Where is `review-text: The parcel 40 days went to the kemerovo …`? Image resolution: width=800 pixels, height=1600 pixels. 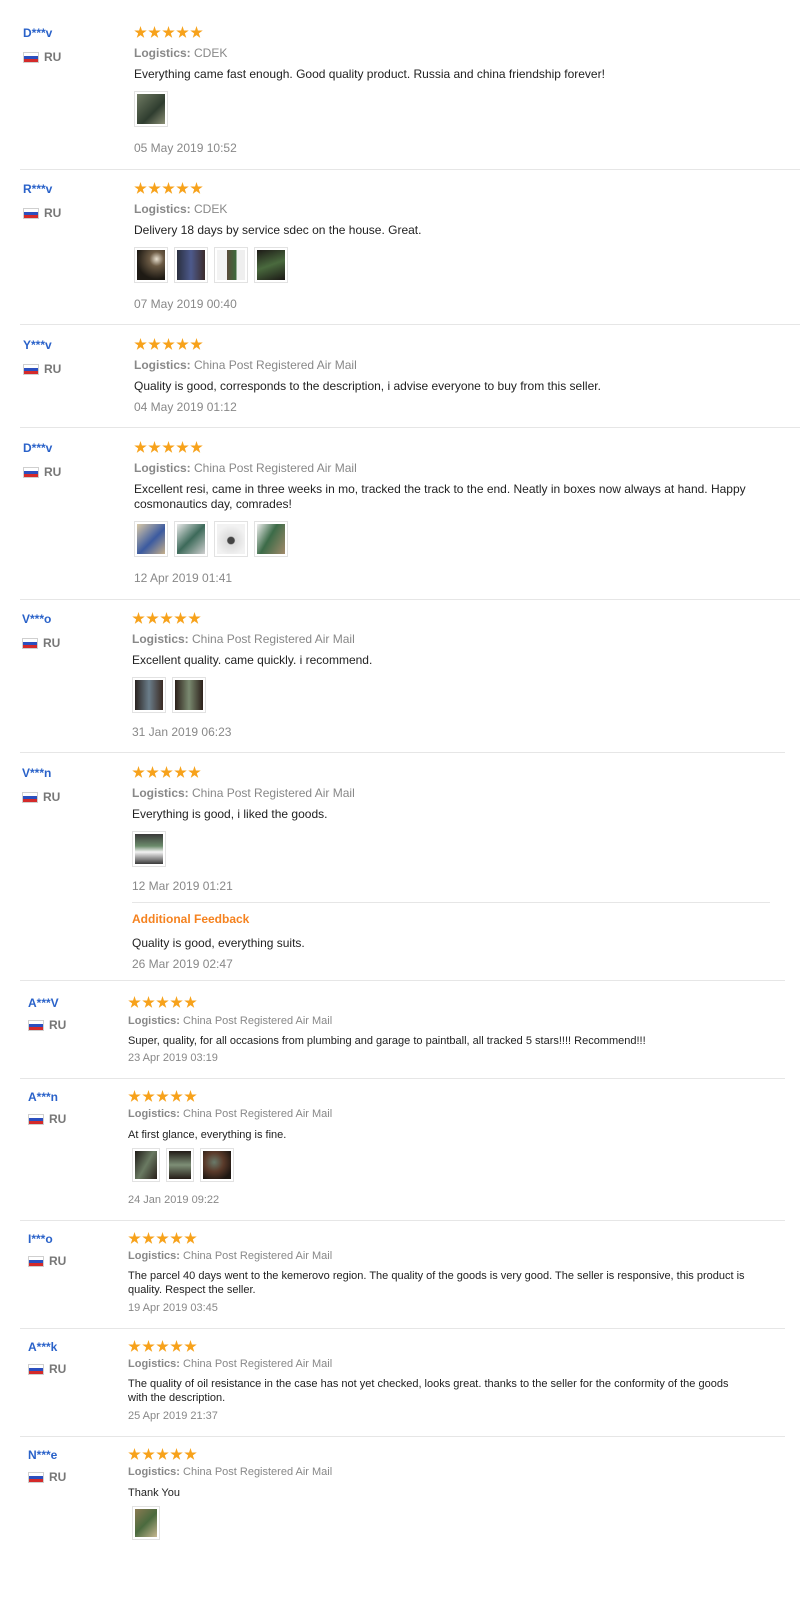
review-text: The parcel 40 days went to the kemerovo … is located at coordinates (436, 1283).